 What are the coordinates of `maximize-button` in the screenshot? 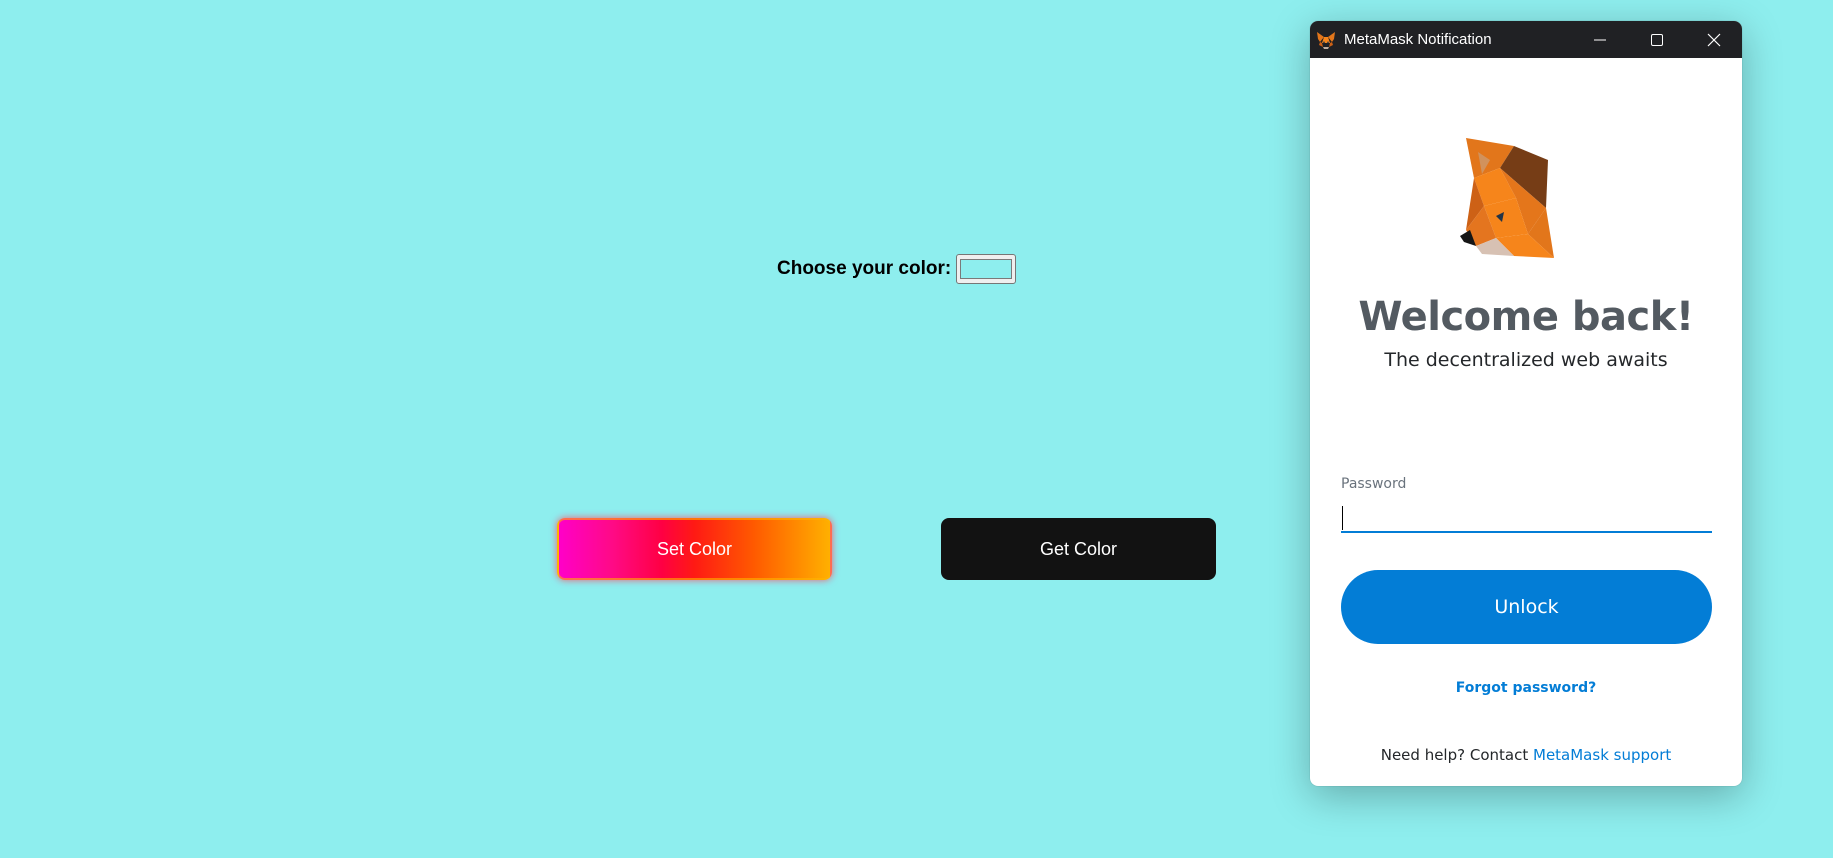 It's located at (1656, 39).